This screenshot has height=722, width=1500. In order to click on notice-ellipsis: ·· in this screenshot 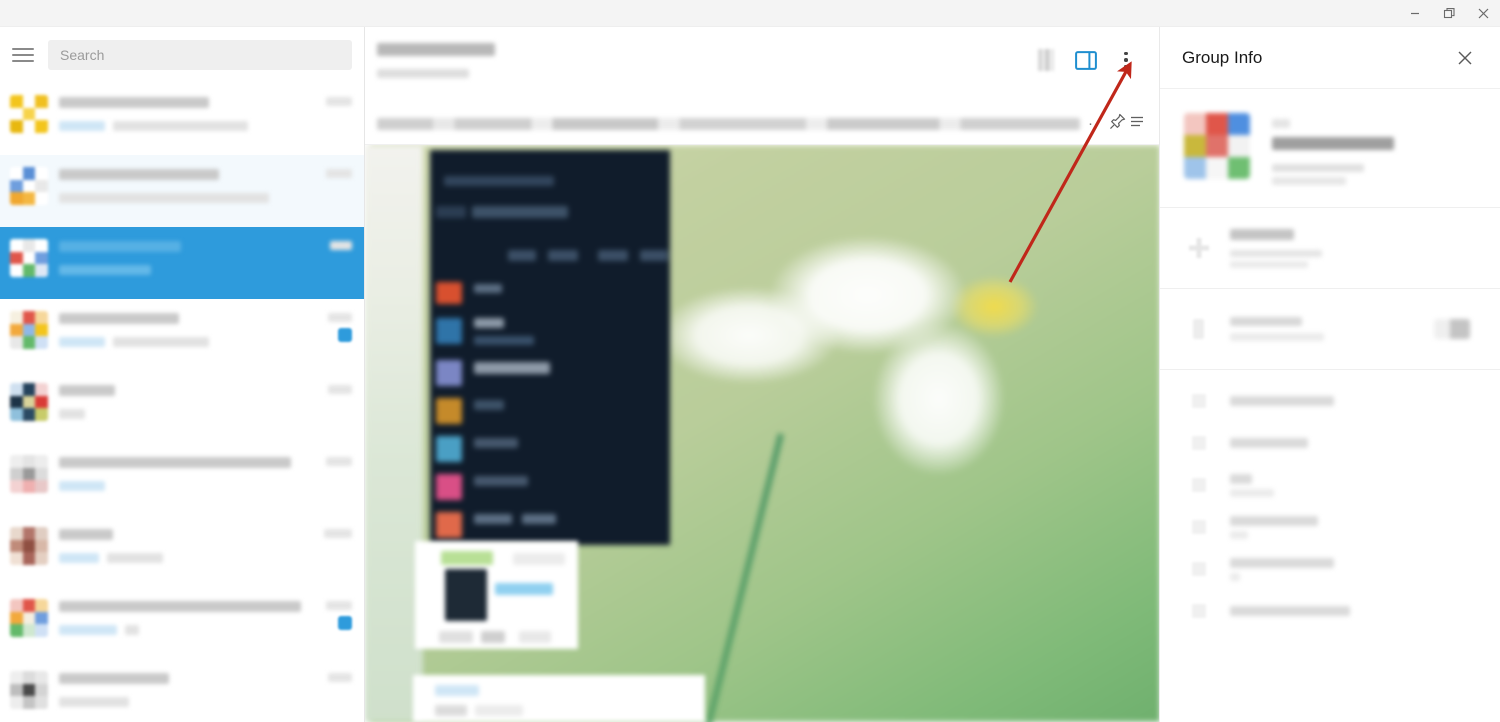, I will do `click(1094, 123)`.